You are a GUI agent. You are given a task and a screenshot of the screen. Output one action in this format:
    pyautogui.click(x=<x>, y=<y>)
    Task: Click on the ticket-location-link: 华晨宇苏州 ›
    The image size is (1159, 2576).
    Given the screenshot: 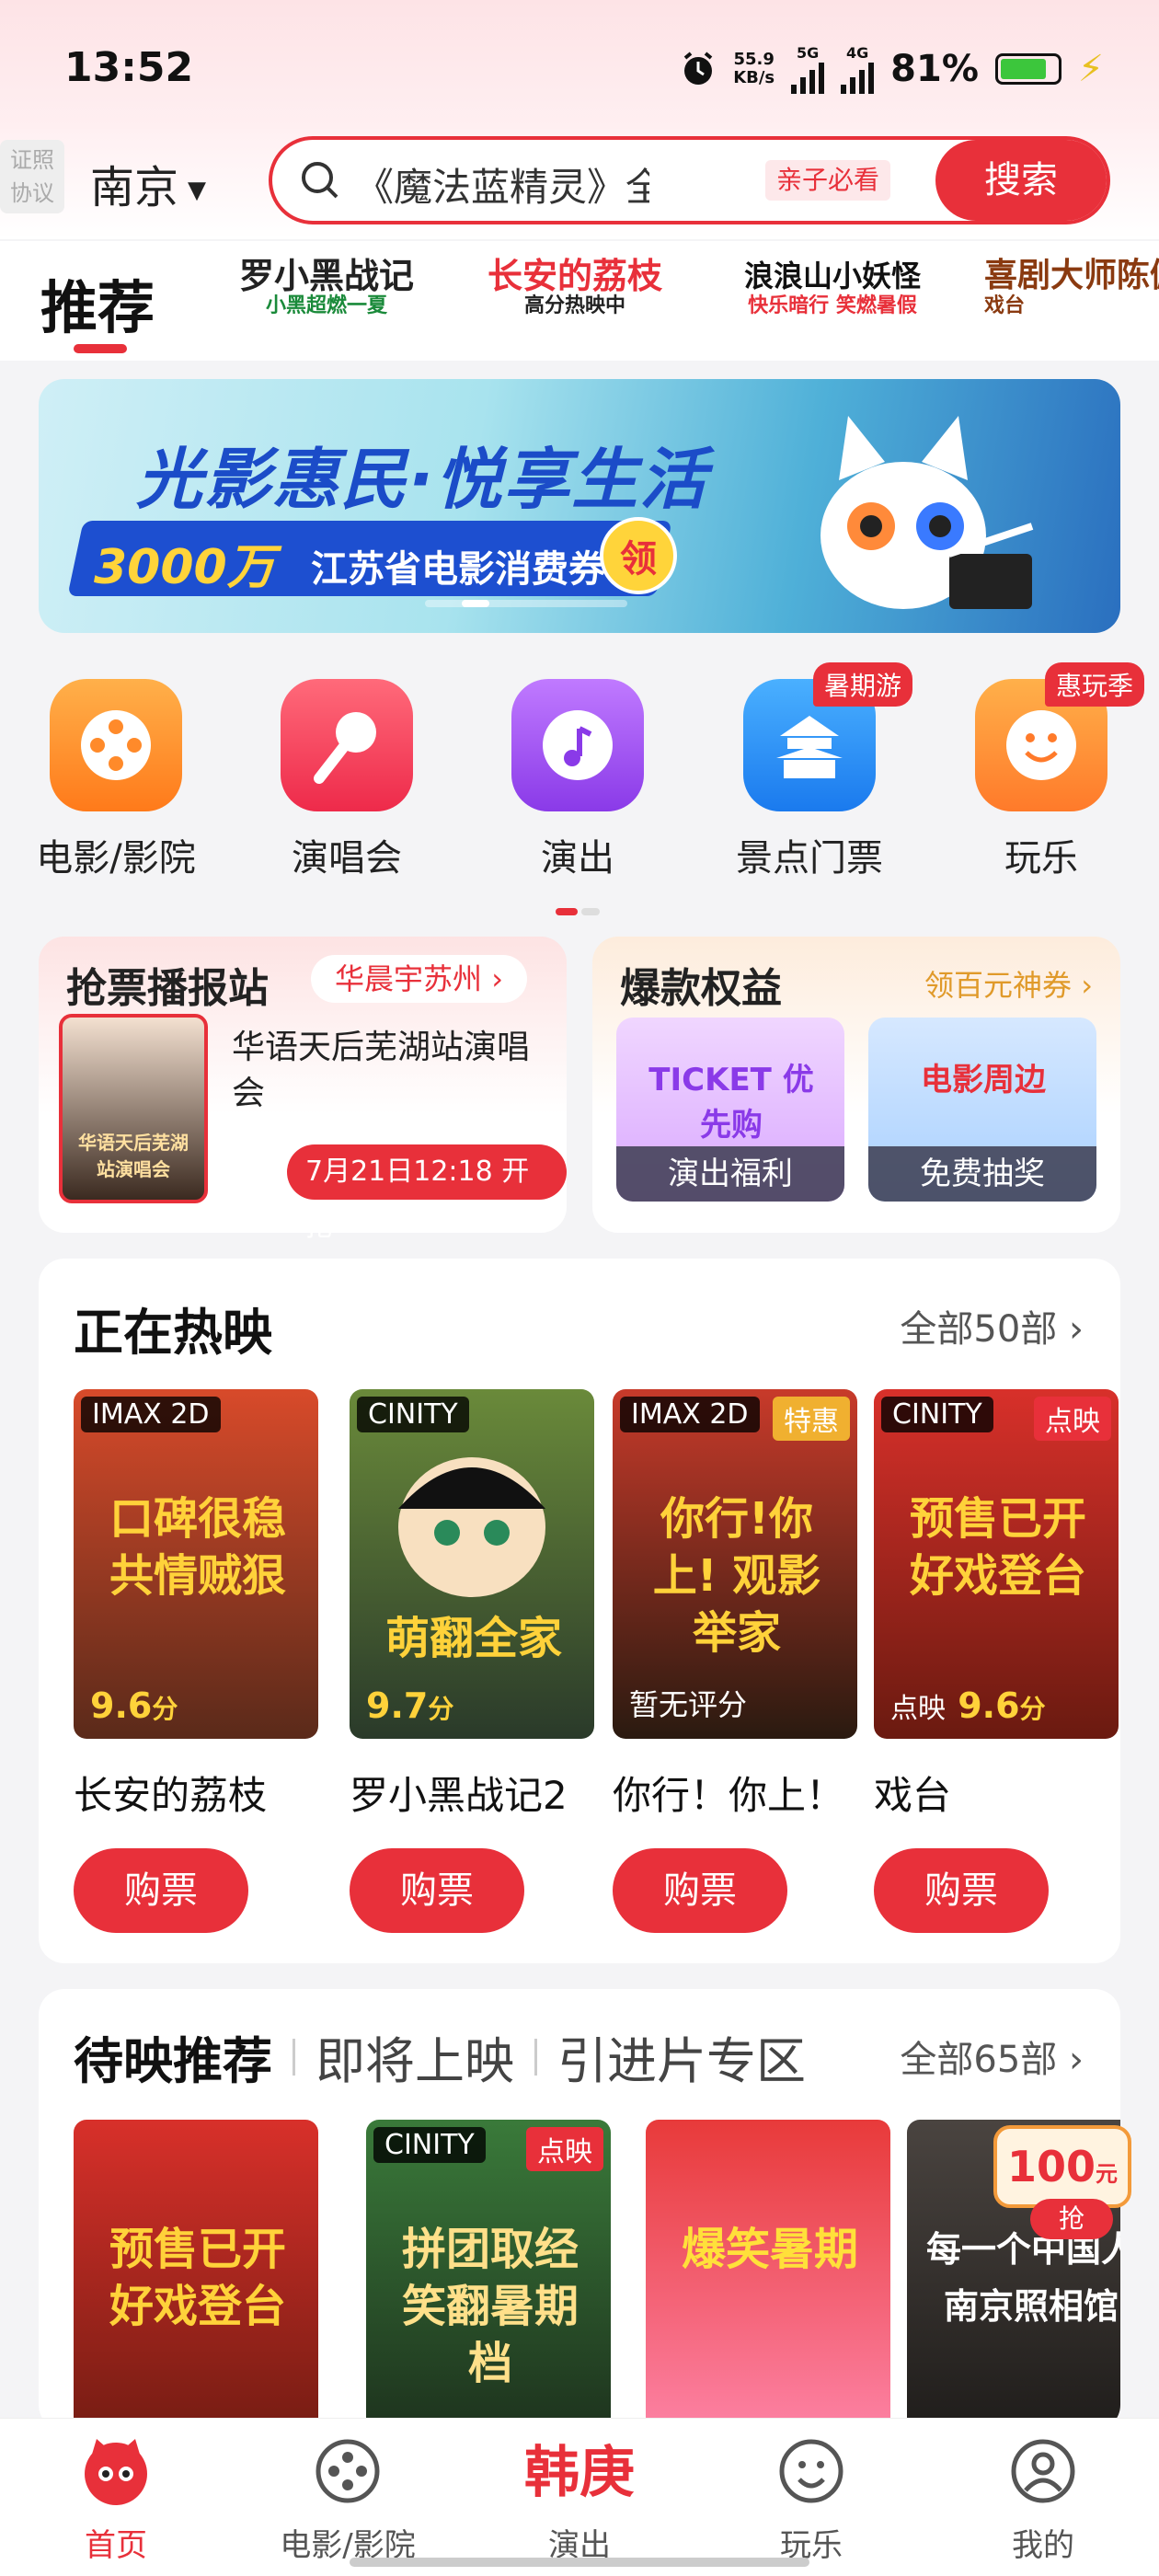 What is the action you would take?
    pyautogui.click(x=419, y=979)
    